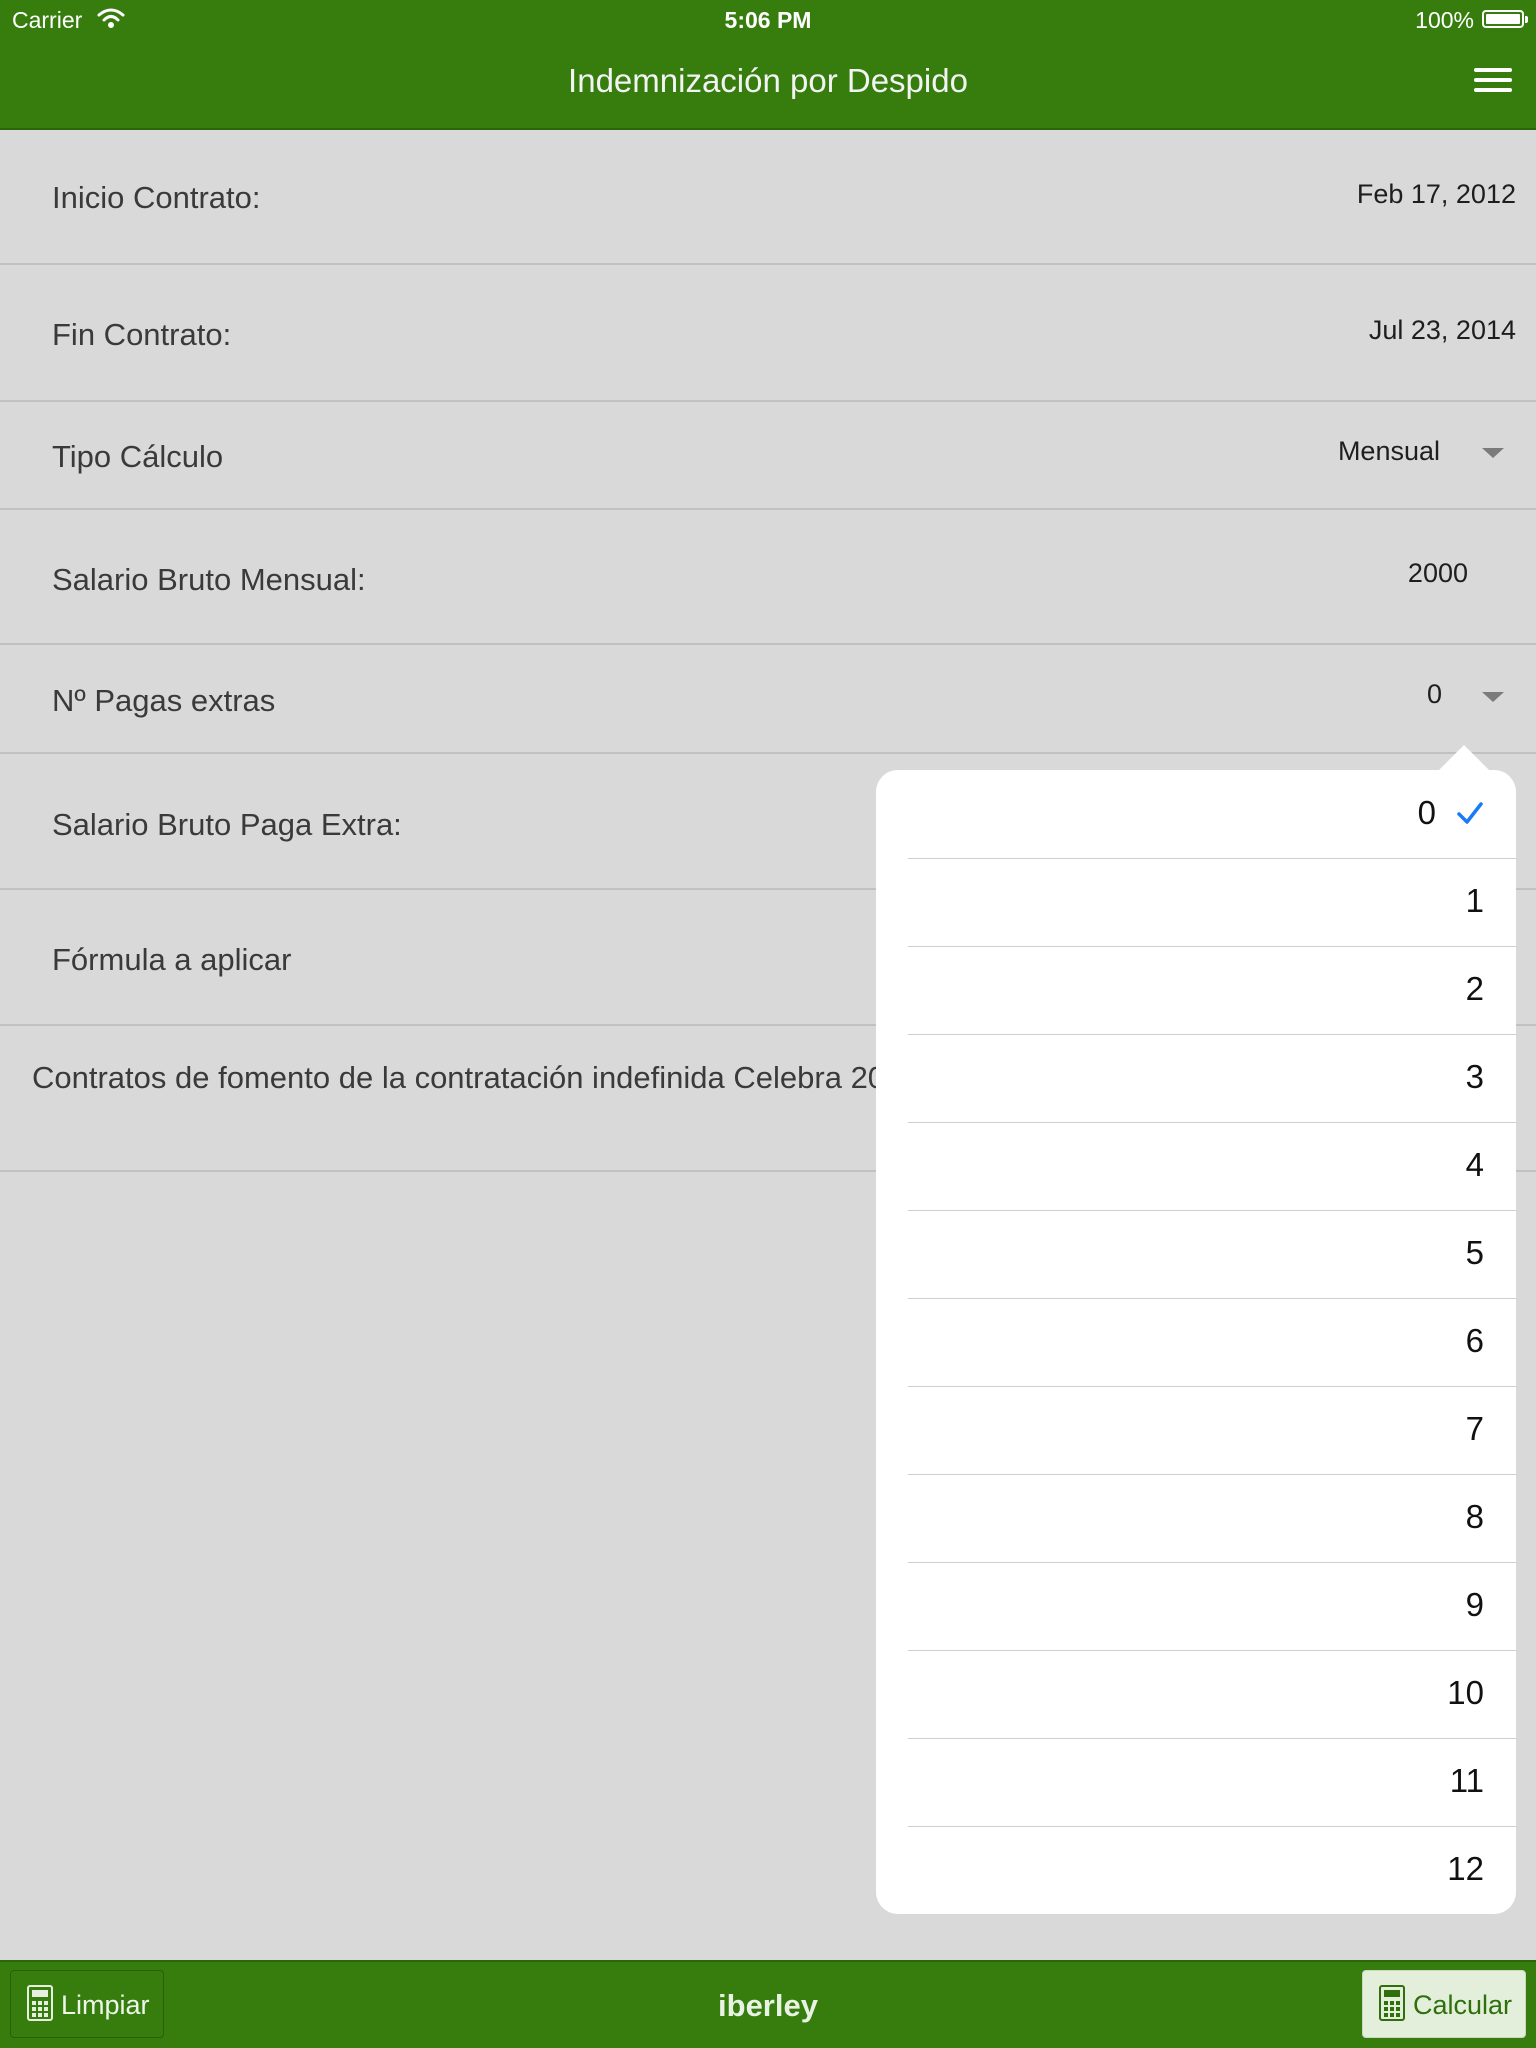  I want to click on calcular-button: Calcular, so click(1444, 2004).